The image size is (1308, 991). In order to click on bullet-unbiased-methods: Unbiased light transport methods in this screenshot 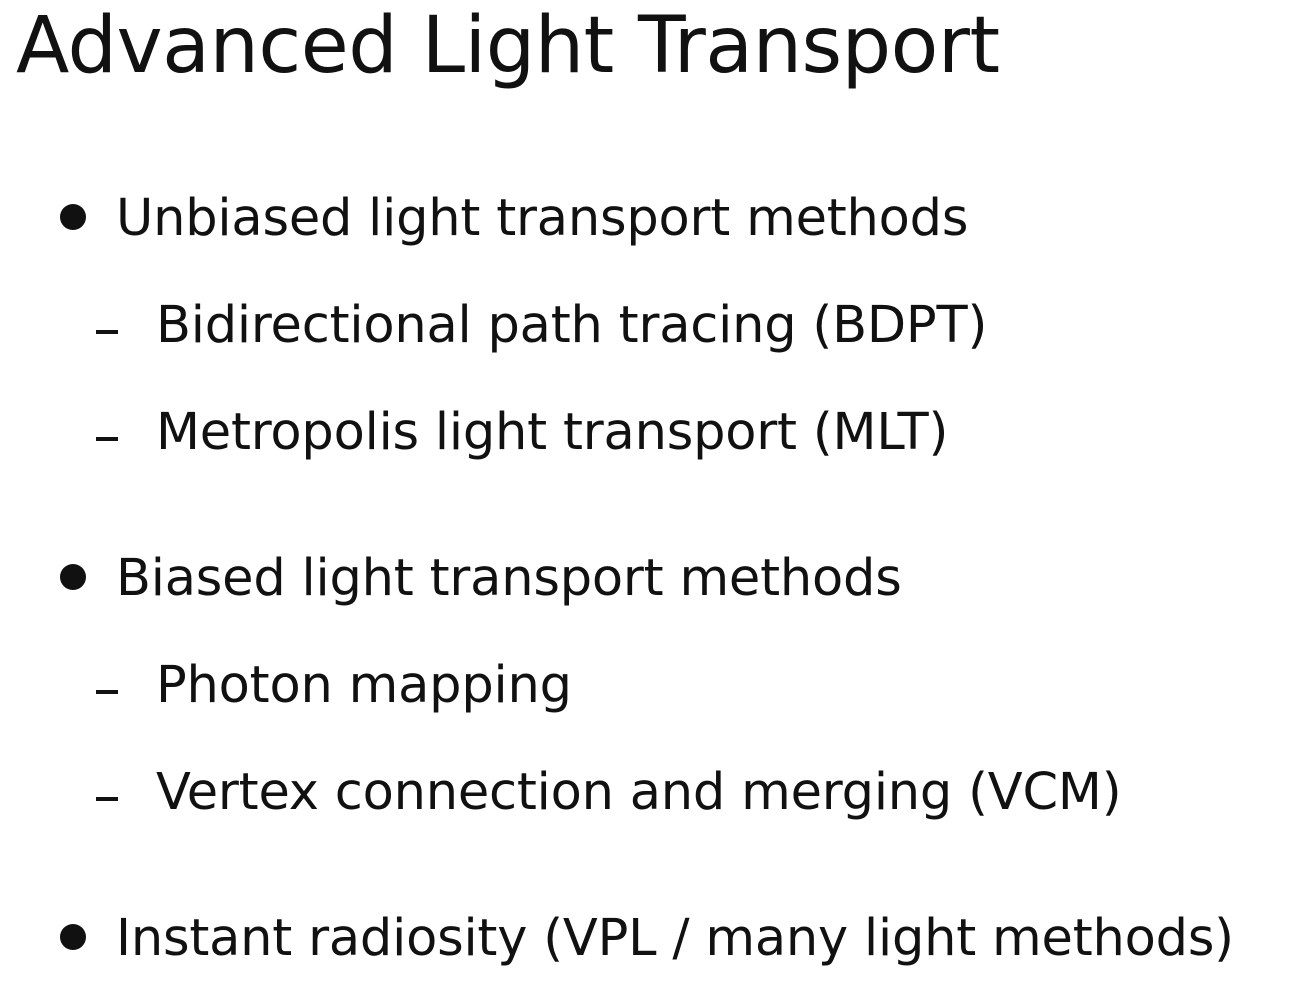, I will do `click(514, 218)`.